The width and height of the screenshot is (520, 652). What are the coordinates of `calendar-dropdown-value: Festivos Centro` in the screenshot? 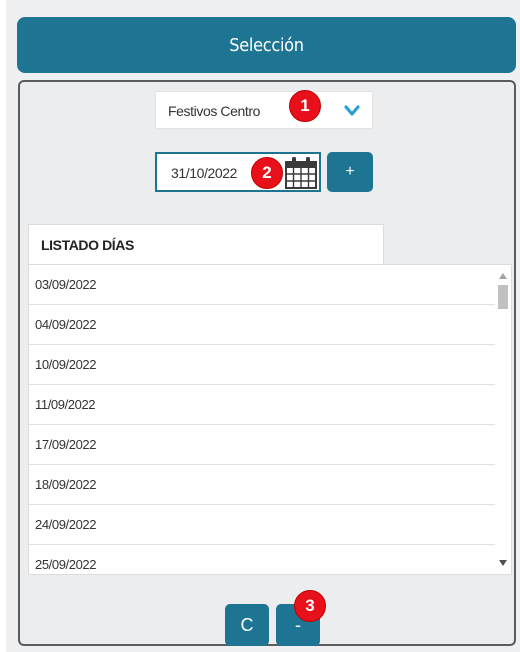 It's located at (214, 111).